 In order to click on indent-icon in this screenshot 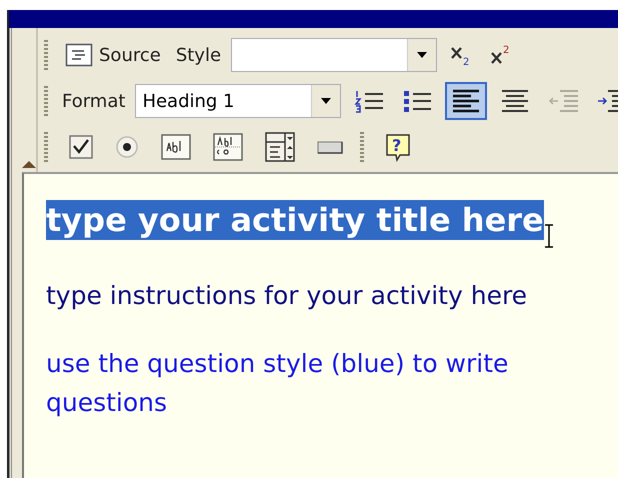, I will do `click(607, 101)`.